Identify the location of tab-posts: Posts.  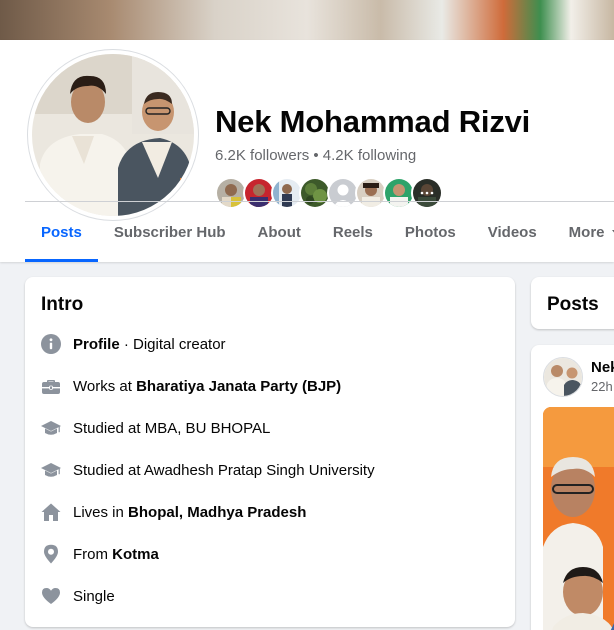
(61, 232).